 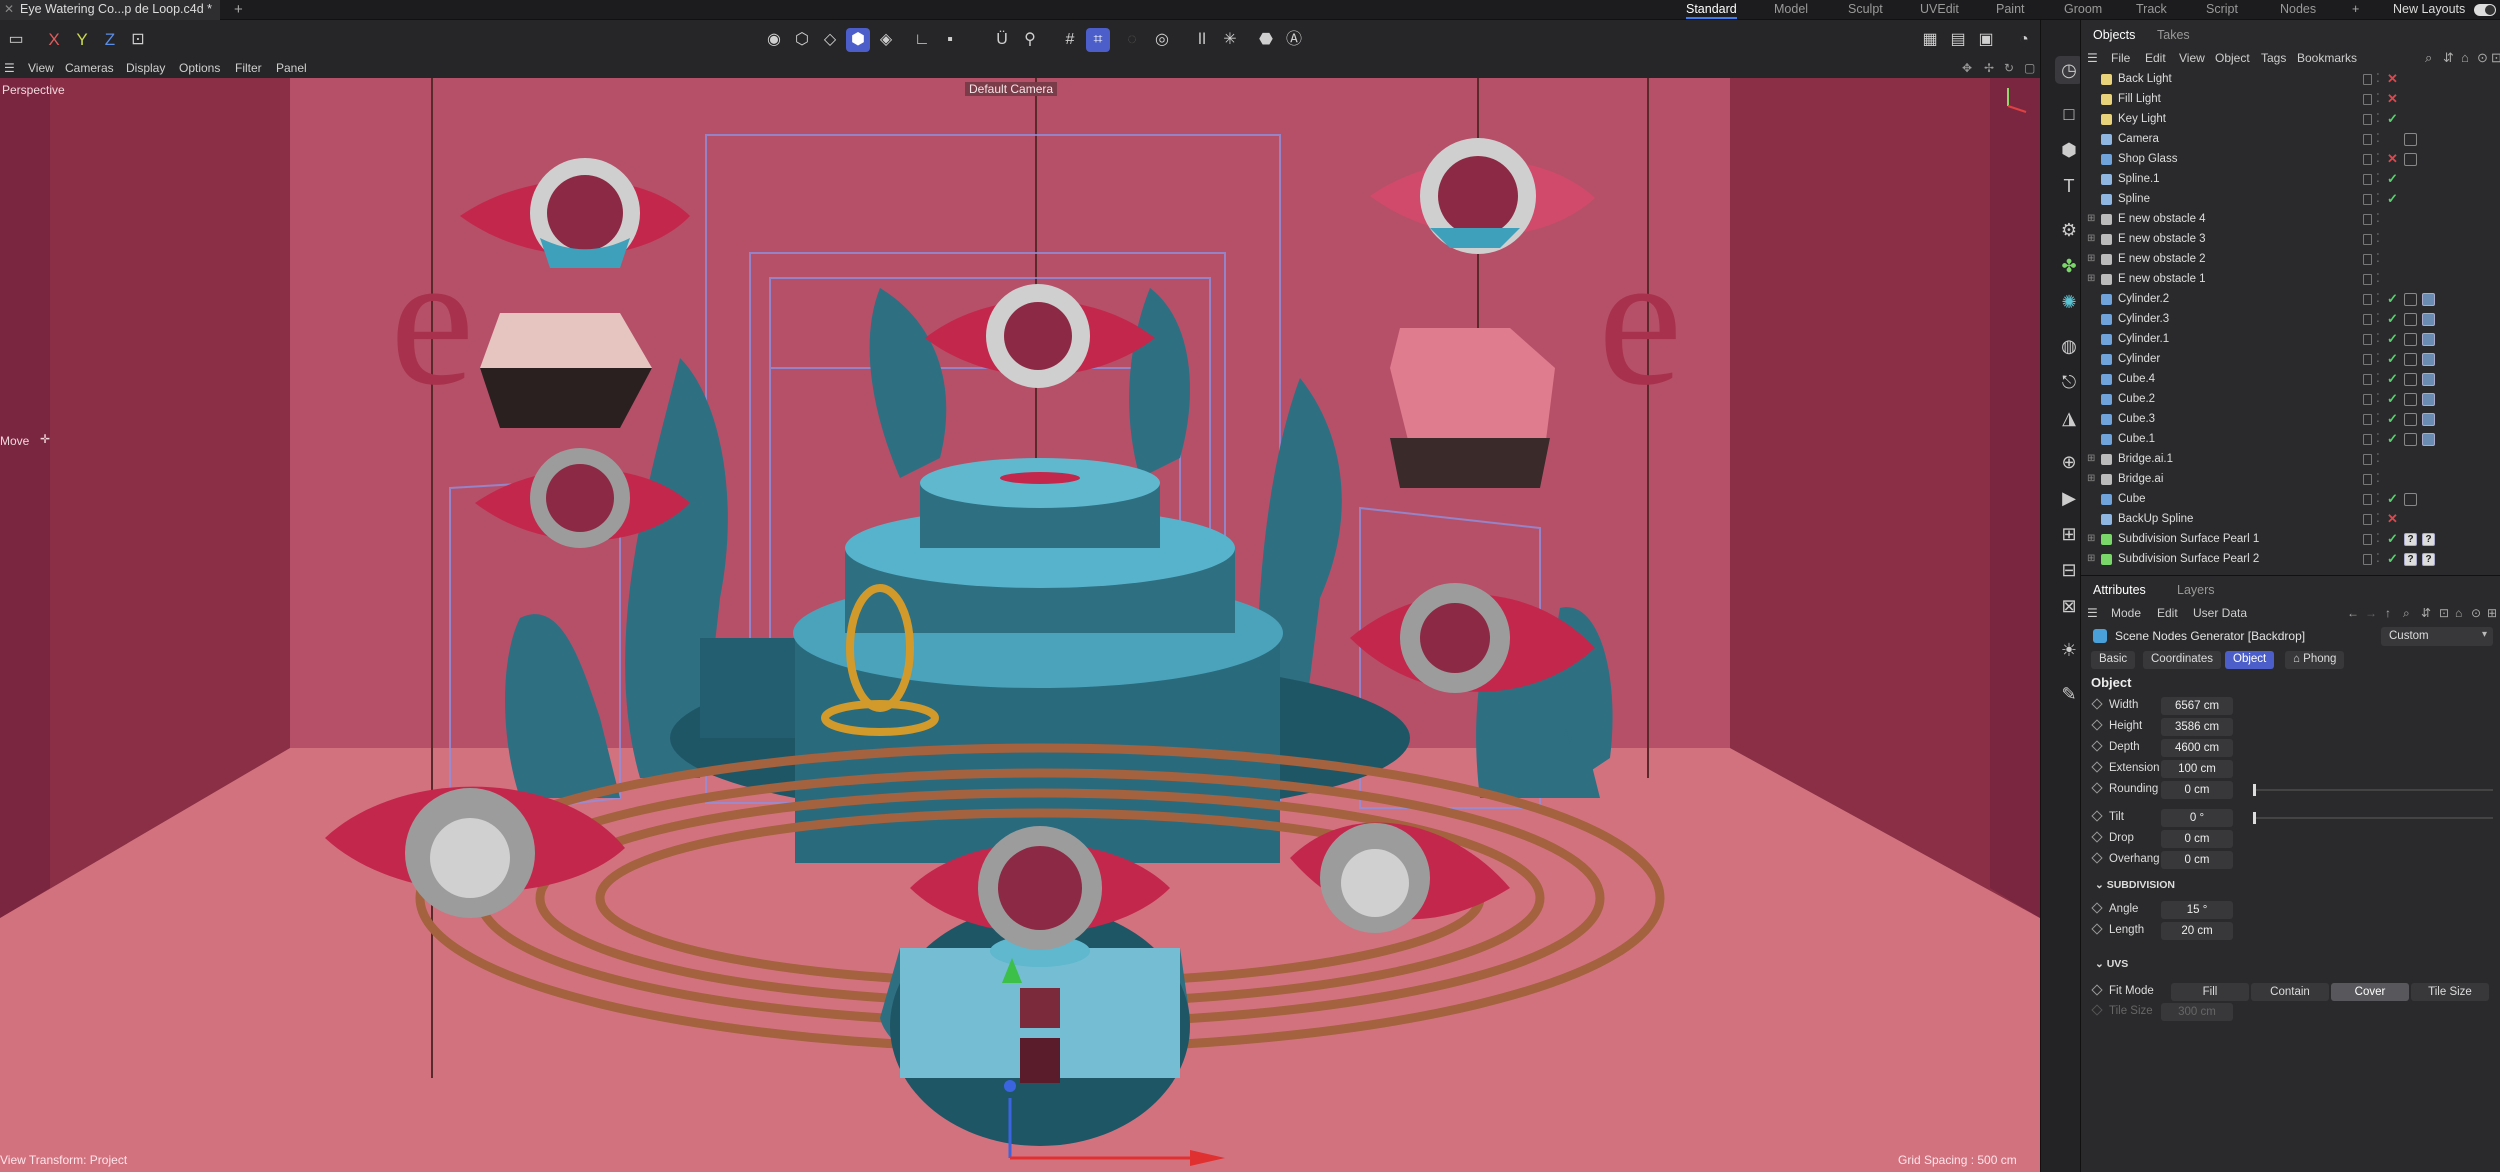 What do you see at coordinates (2092, 613) in the screenshot?
I see `at-menu-icon: ☰` at bounding box center [2092, 613].